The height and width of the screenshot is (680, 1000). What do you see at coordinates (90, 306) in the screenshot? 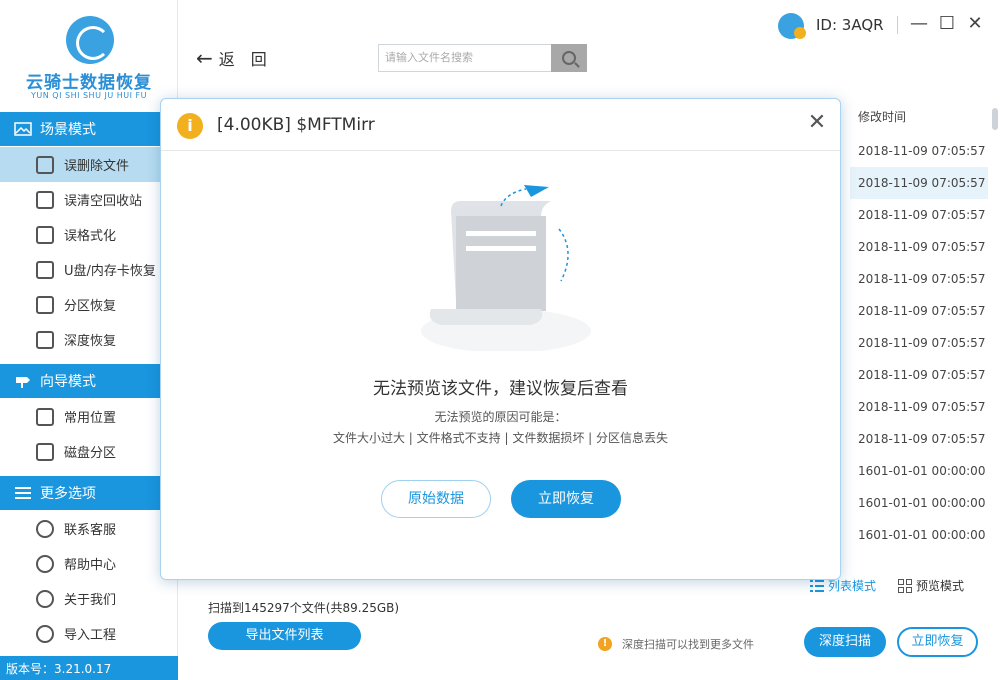
I see `sidebar-item-label: 分区恢复` at bounding box center [90, 306].